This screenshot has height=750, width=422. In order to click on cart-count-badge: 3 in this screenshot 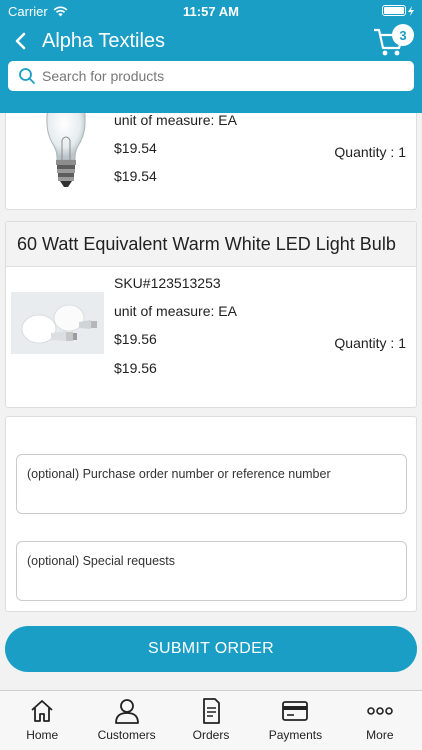, I will do `click(403, 35)`.